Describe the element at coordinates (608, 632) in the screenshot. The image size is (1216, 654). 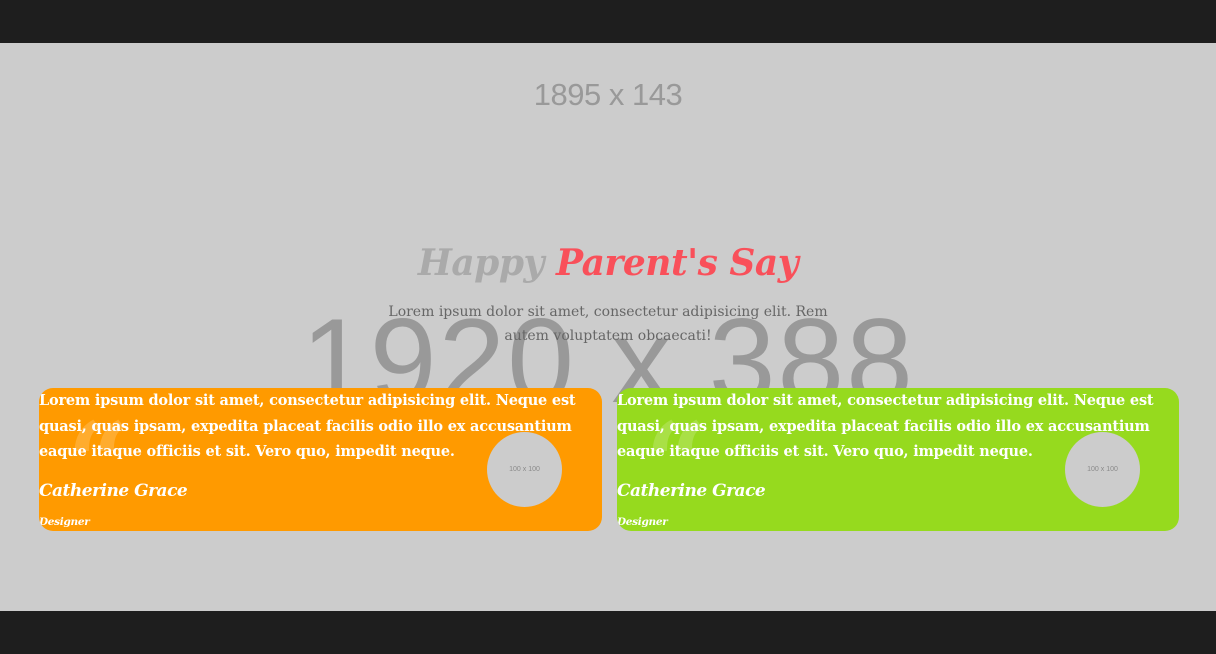
I see `bottom-bar` at that location.